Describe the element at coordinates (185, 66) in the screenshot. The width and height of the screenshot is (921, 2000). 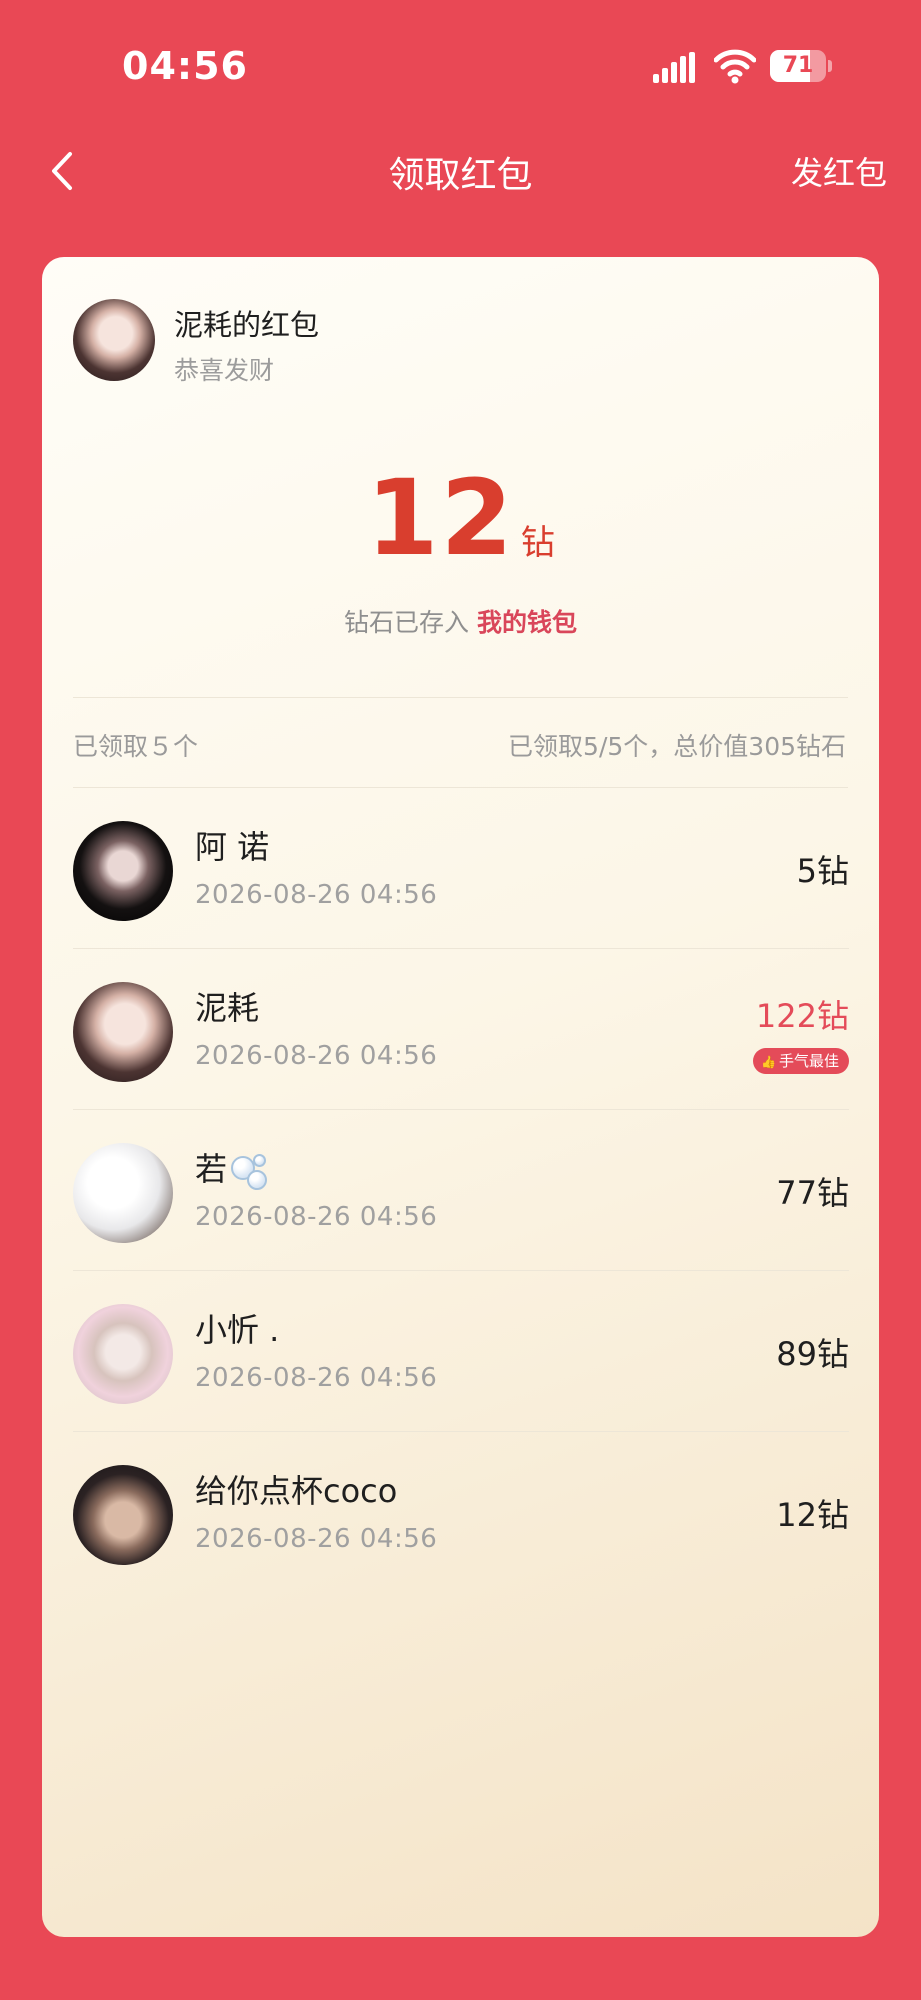
I see `status-time: 04:56` at that location.